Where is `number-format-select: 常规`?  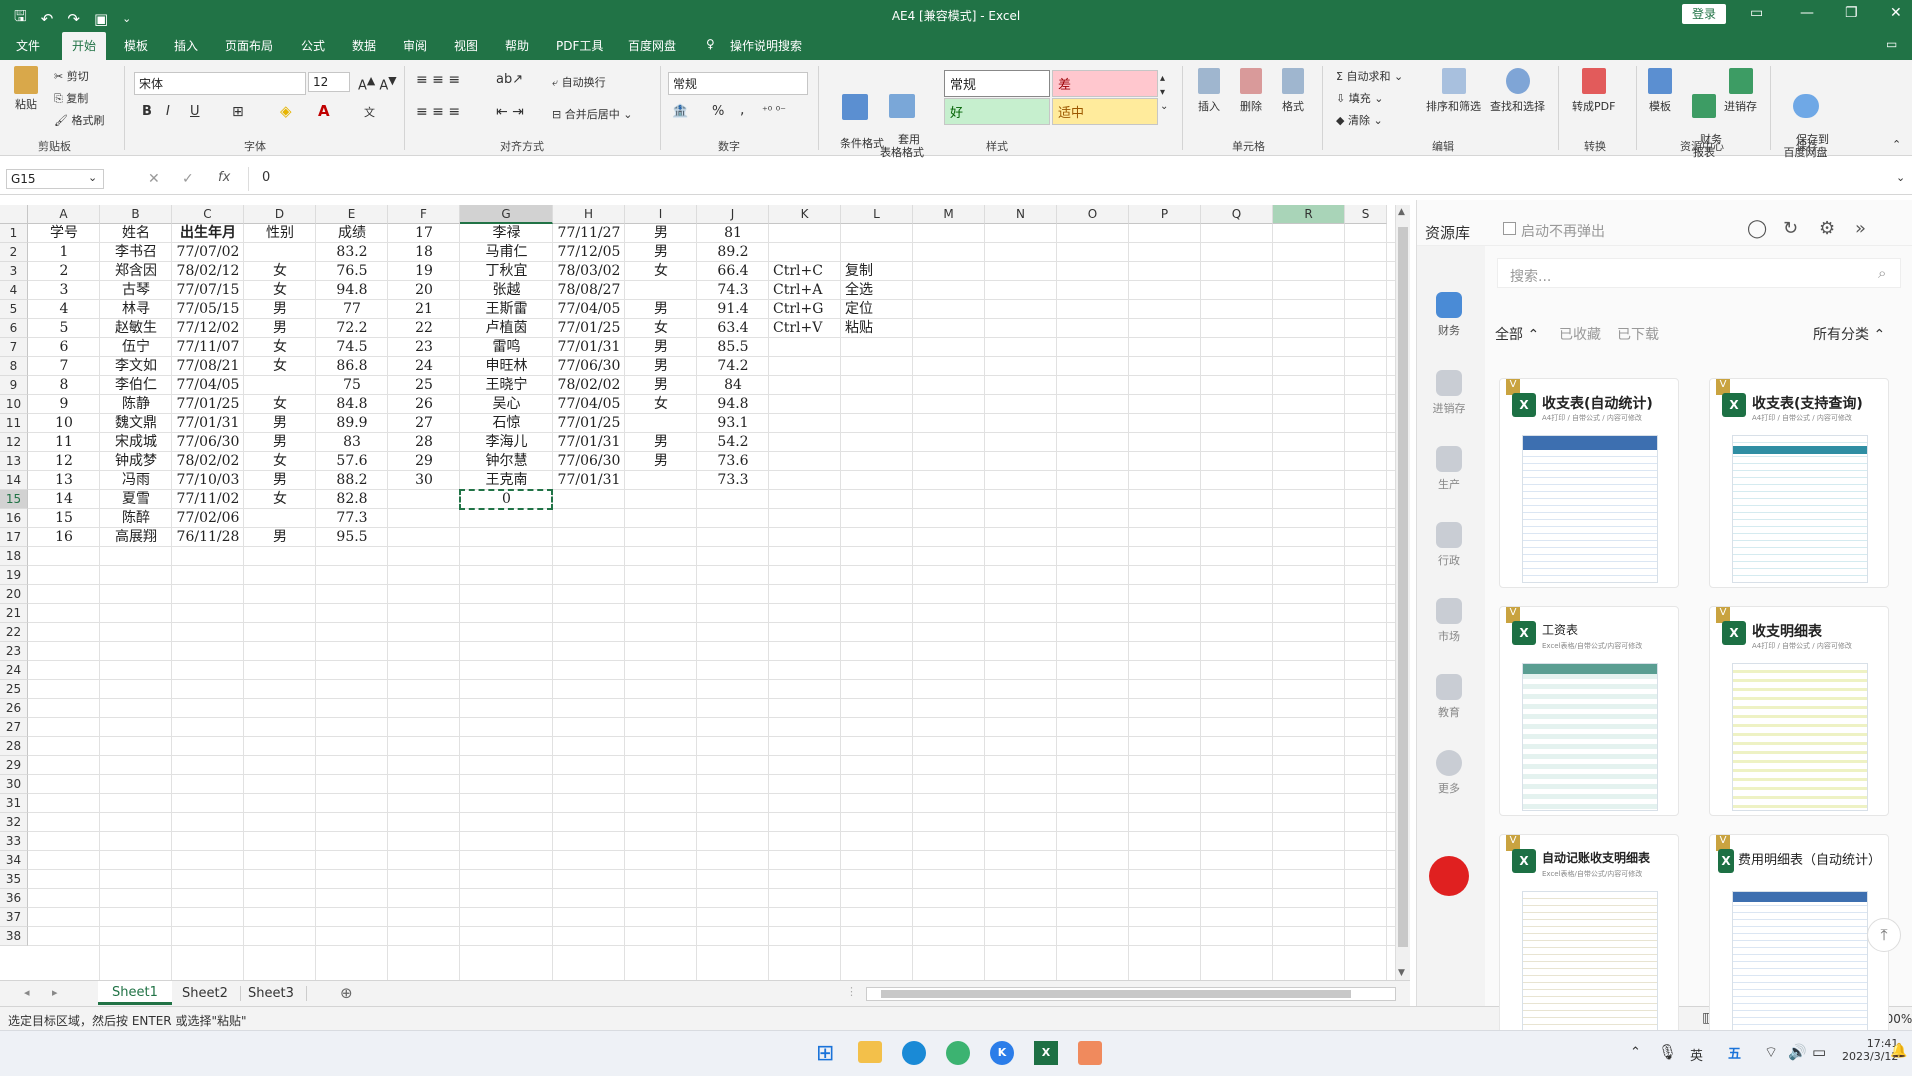 number-format-select: 常规 is located at coordinates (738, 83).